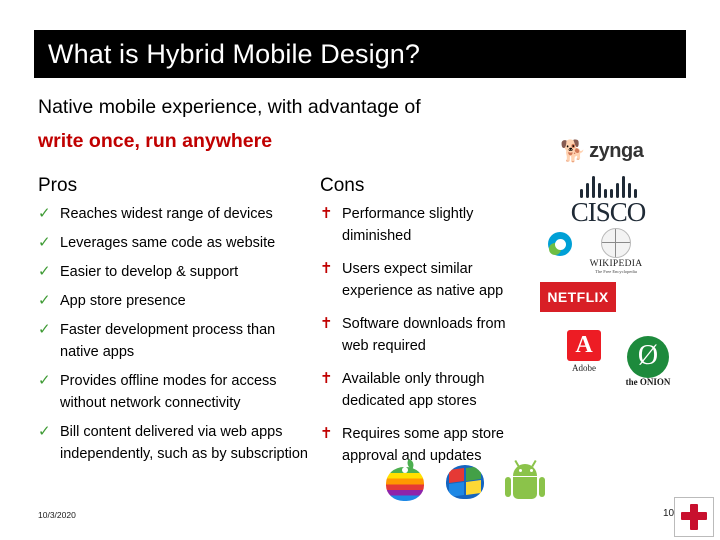 This screenshot has width=720, height=540. I want to click on list-item-label: Performance slightly diminished, so click(408, 225).